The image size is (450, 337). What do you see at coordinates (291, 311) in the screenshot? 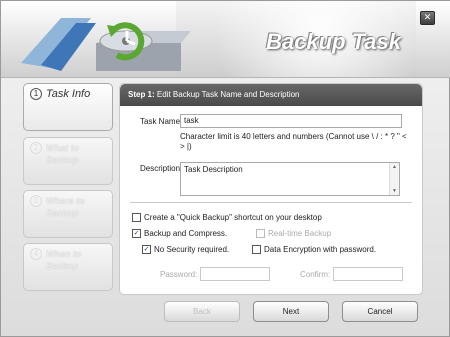
I see `next-button: Next` at bounding box center [291, 311].